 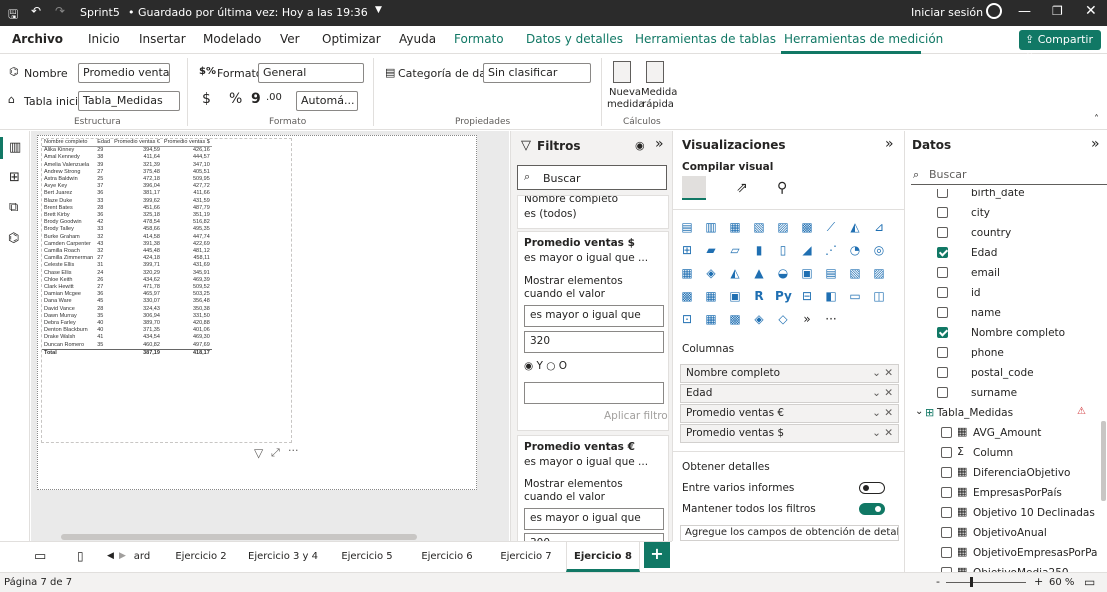 What do you see at coordinates (545, 366) in the screenshot?
I see `and-radio: ◉ Y ○ O` at bounding box center [545, 366].